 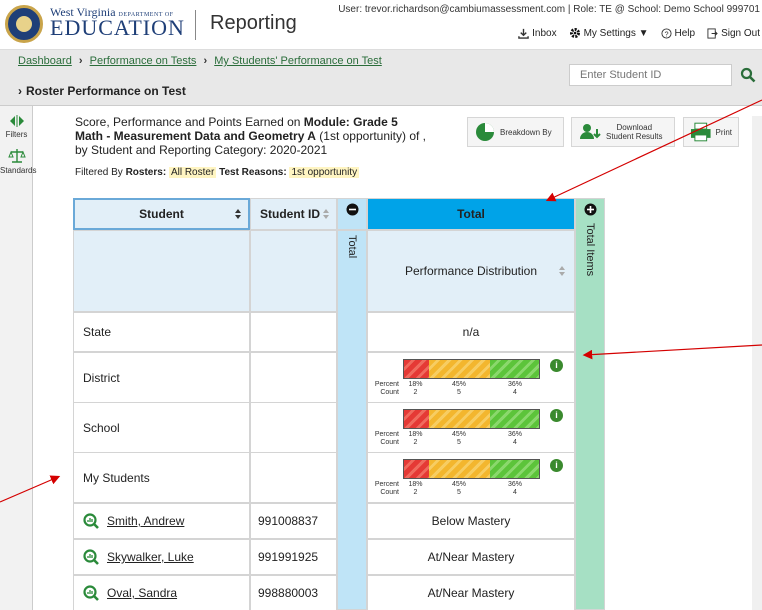 What do you see at coordinates (415, 434) in the screenshot?
I see `percent-value: 18%` at bounding box center [415, 434].